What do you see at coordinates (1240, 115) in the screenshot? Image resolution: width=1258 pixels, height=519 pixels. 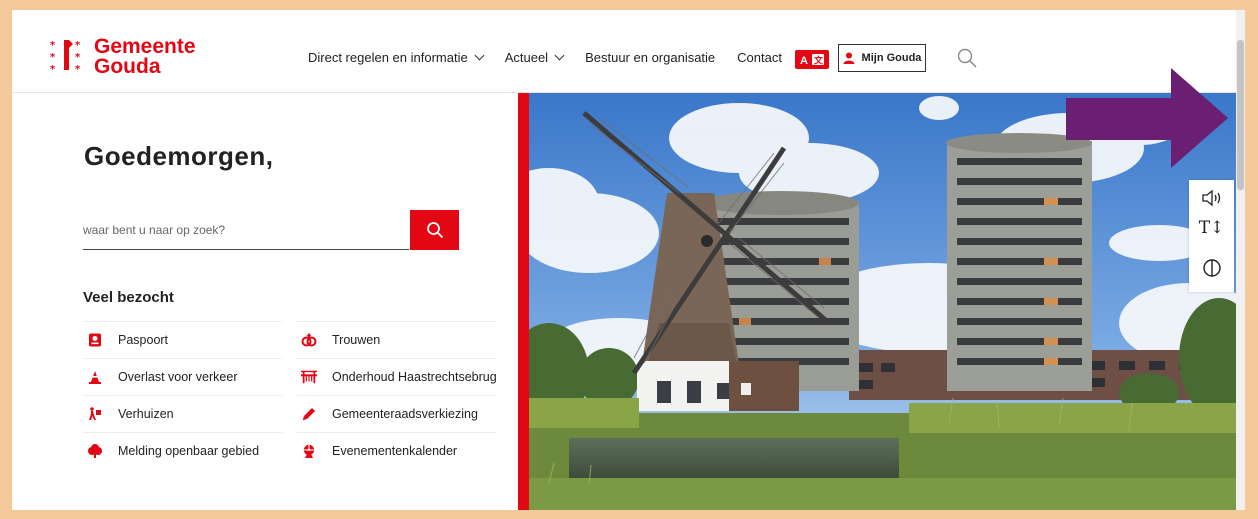 I see `scrollbar-thumb` at bounding box center [1240, 115].